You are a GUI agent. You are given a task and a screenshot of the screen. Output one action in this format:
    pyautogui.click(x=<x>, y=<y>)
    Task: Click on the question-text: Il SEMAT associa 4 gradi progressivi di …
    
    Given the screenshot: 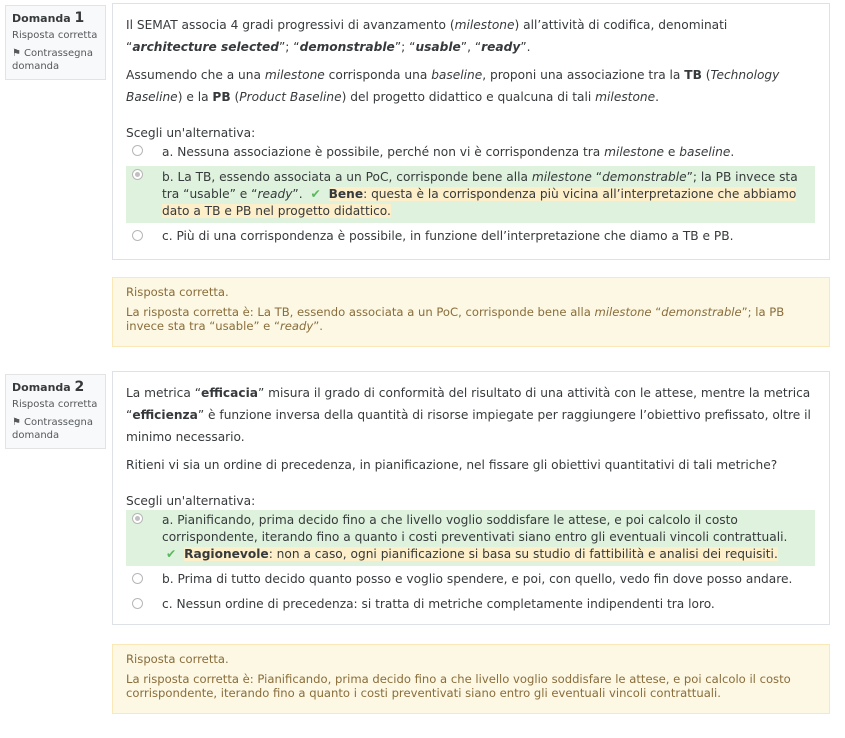 What is the action you would take?
    pyautogui.click(x=427, y=36)
    